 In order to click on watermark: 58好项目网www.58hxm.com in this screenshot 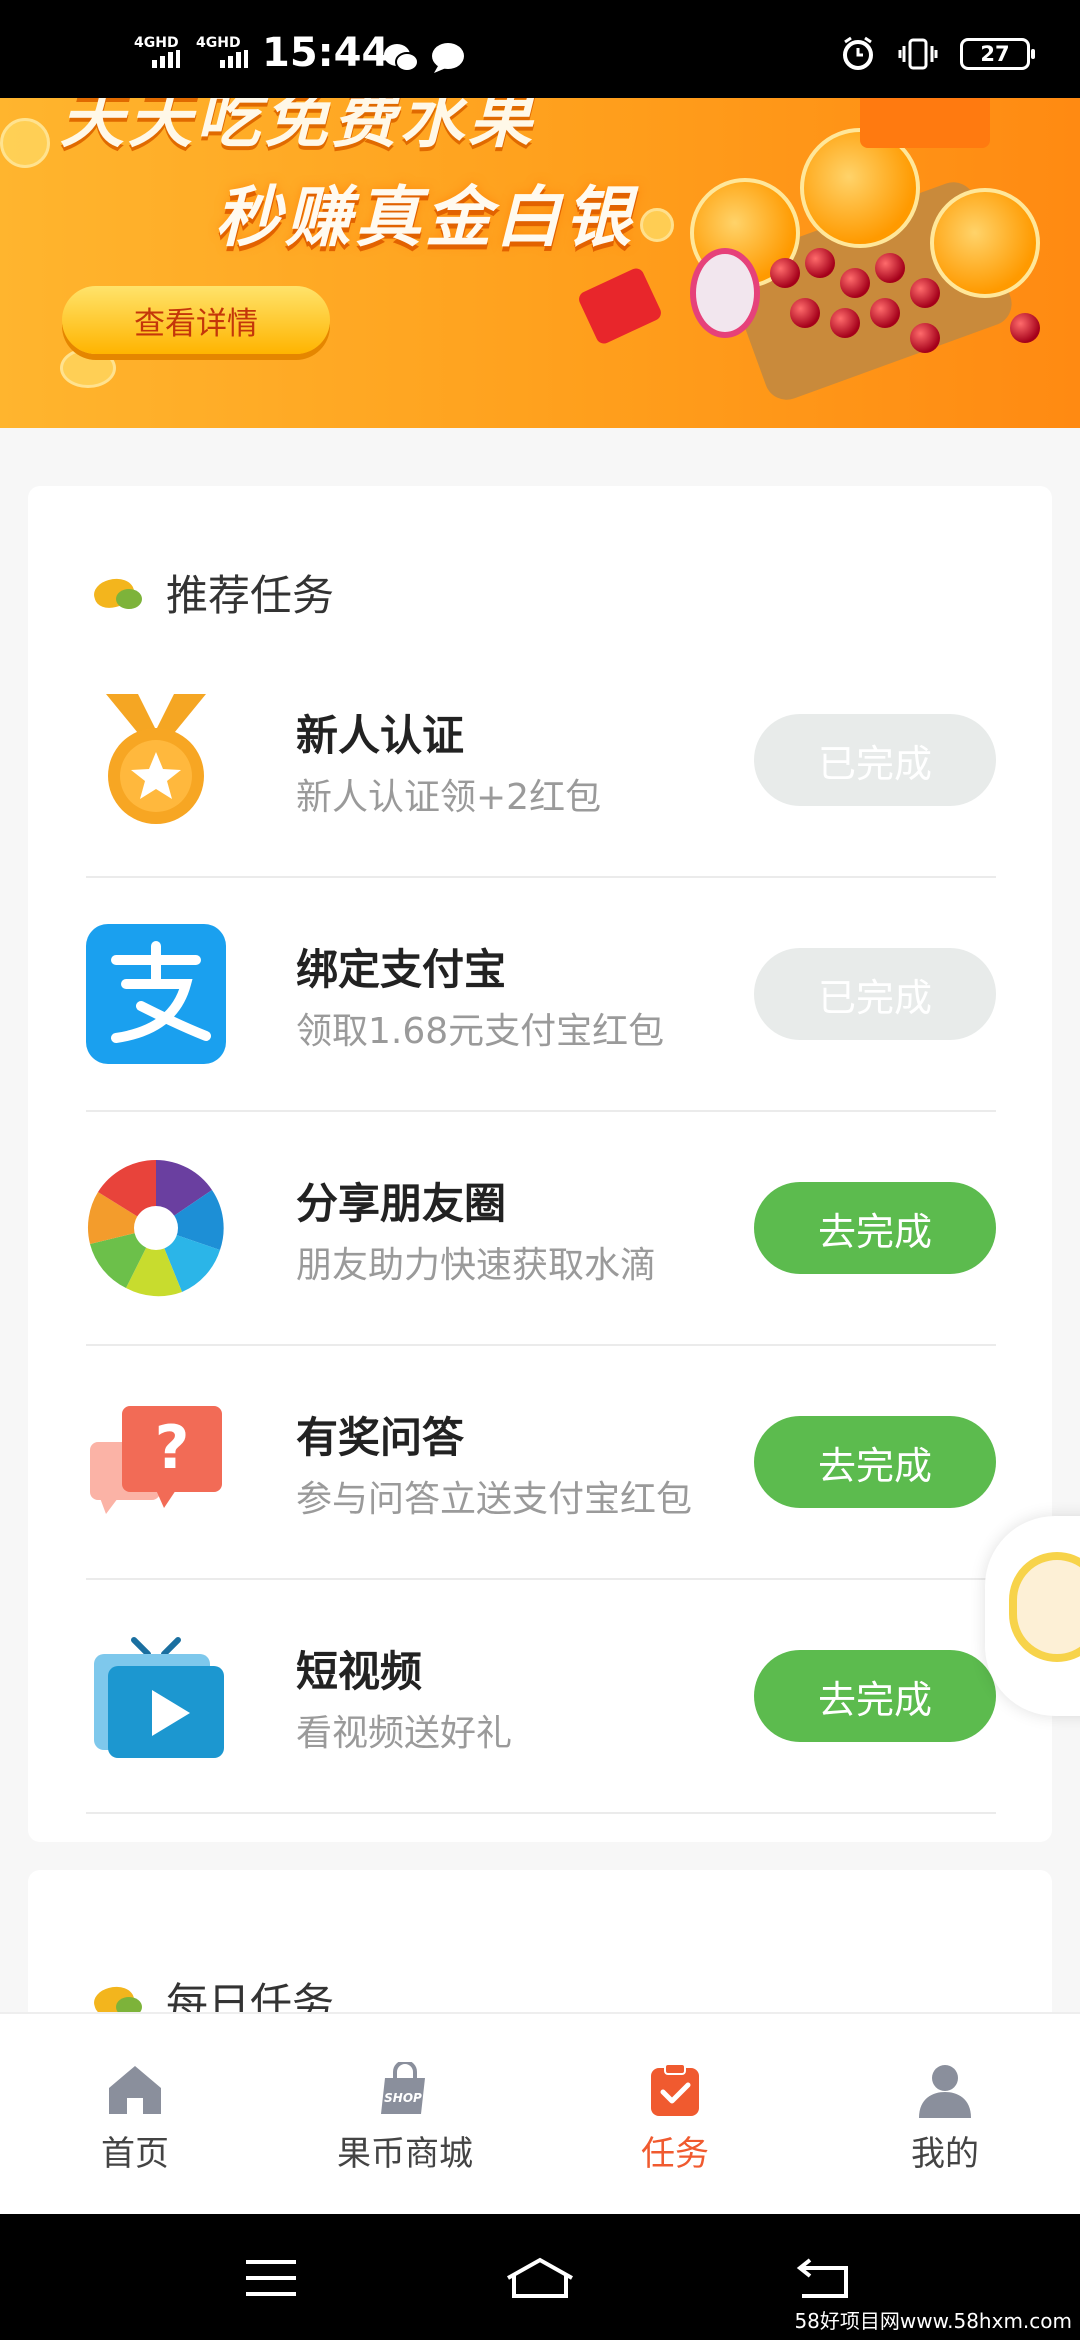, I will do `click(933, 2321)`.